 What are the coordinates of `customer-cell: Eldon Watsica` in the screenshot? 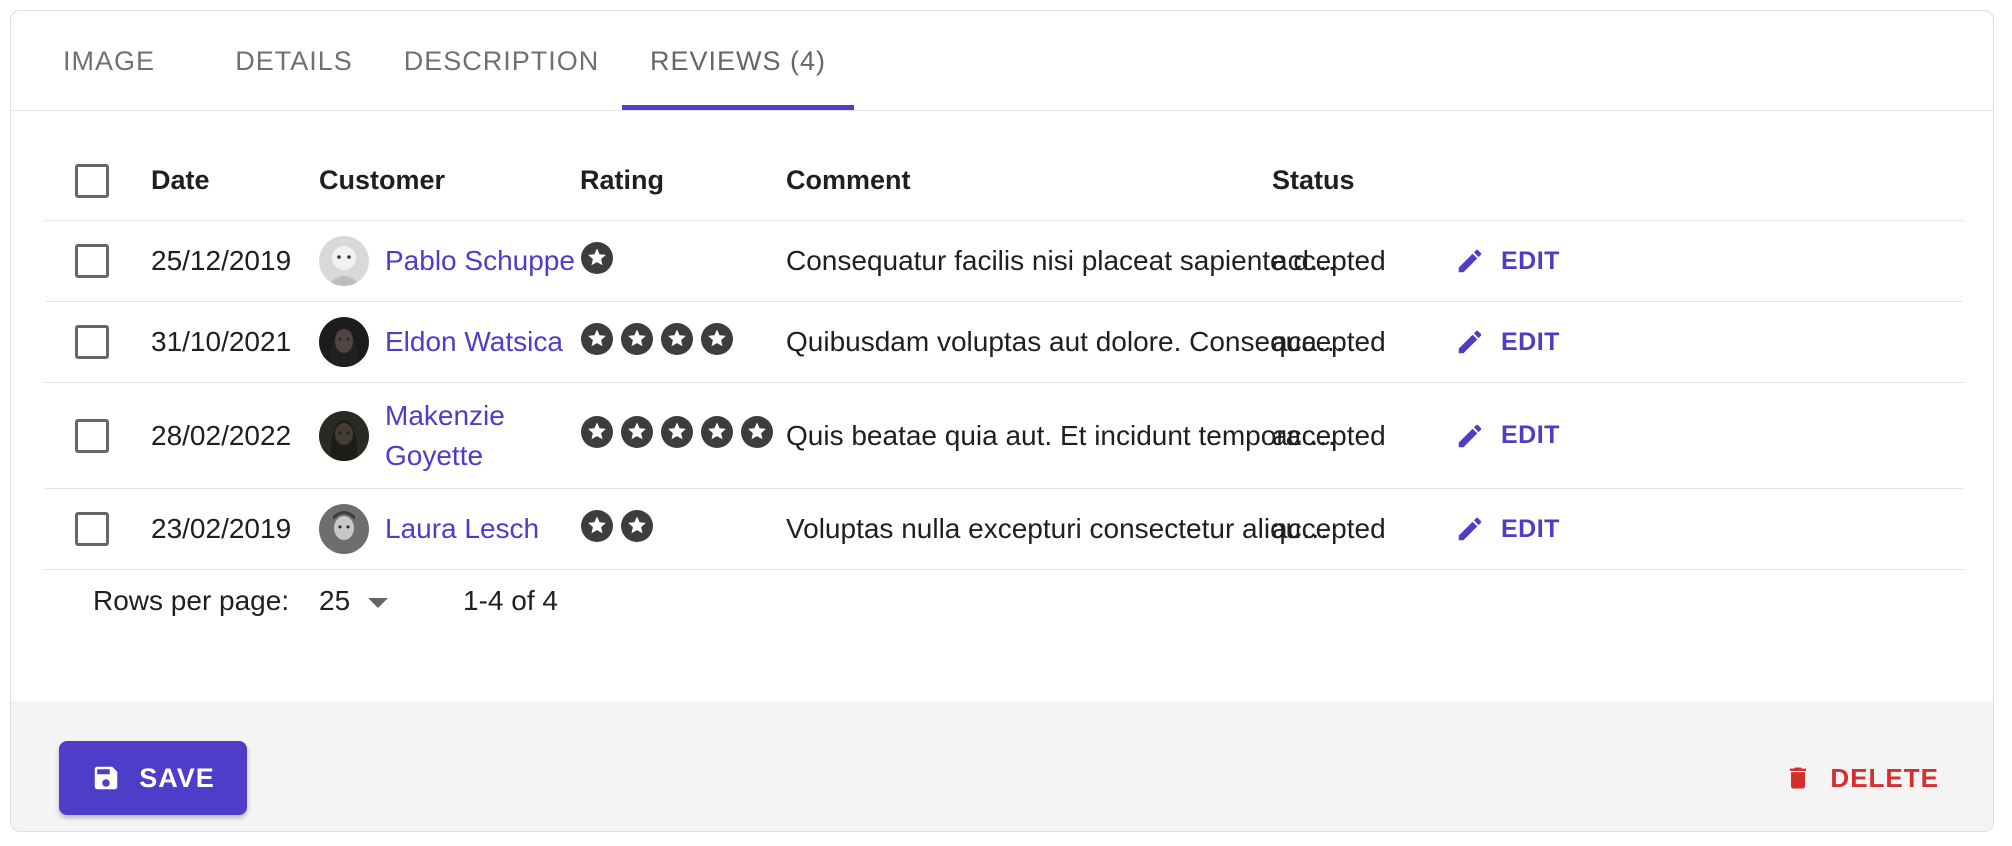 It's located at (441, 342).